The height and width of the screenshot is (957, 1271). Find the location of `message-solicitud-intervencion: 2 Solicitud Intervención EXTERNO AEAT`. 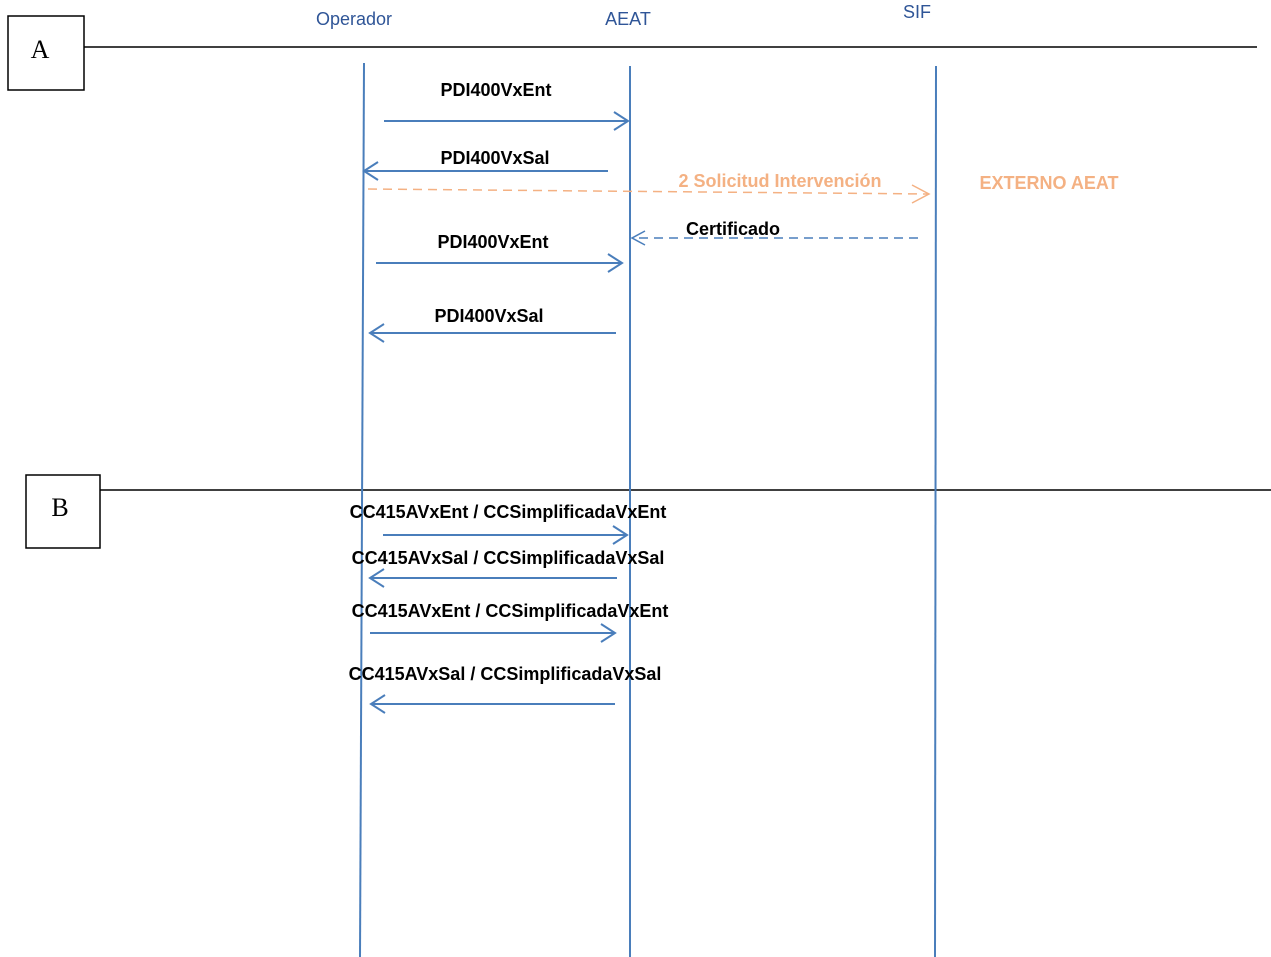

message-solicitud-intervencion: 2 Solicitud Intervención EXTERNO AEAT is located at coordinates (743, 187).